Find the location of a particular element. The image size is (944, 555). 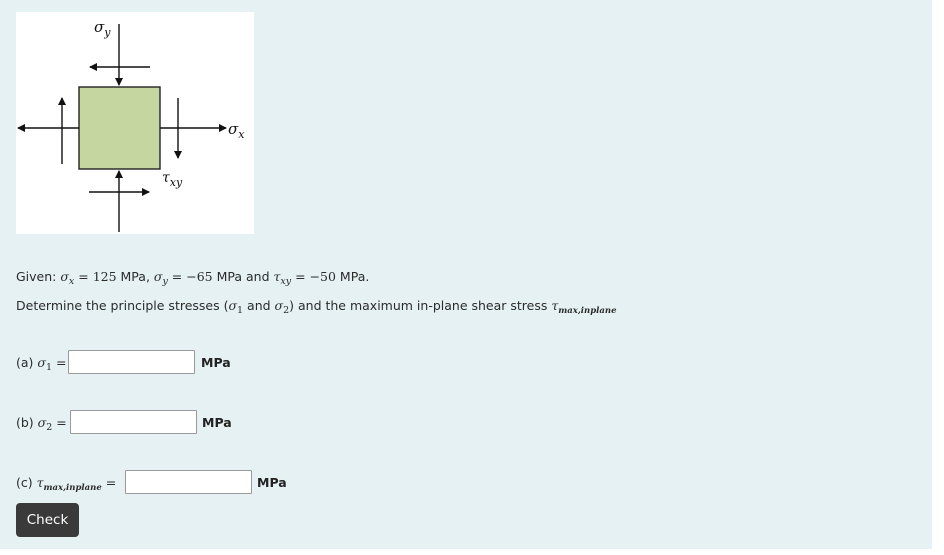

sigma-2-input is located at coordinates (133, 422).